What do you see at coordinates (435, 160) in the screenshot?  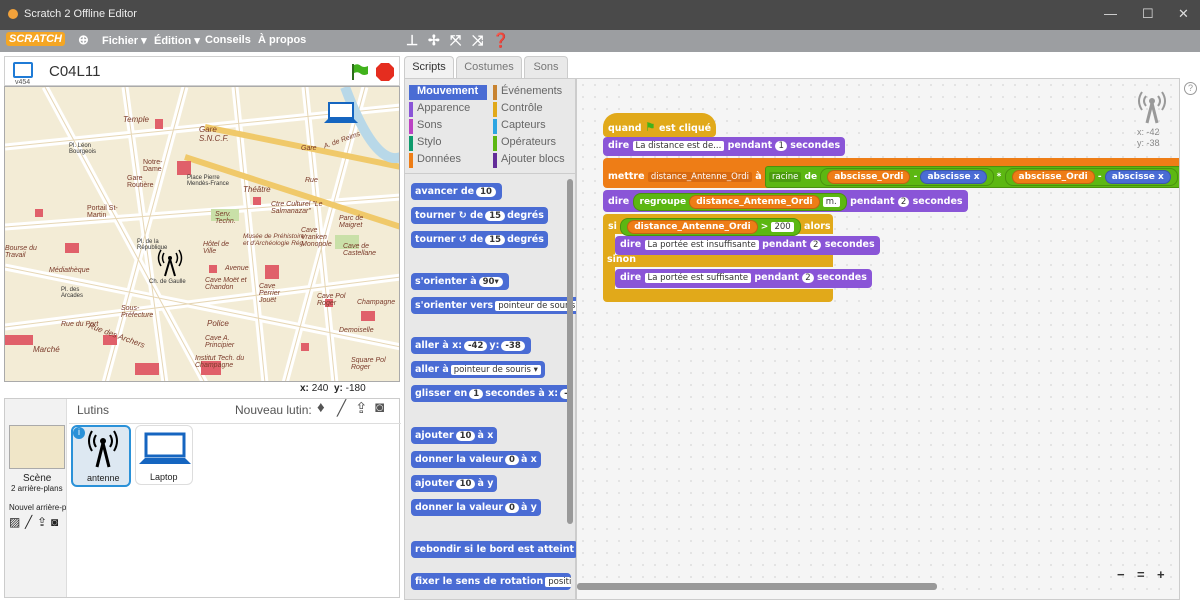 I see `category-data: Données` at bounding box center [435, 160].